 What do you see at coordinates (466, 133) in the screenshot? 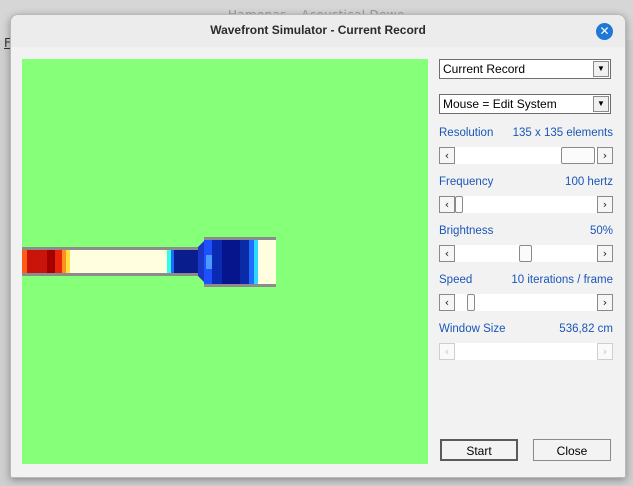
I see `resolution-label: Resolution` at bounding box center [466, 133].